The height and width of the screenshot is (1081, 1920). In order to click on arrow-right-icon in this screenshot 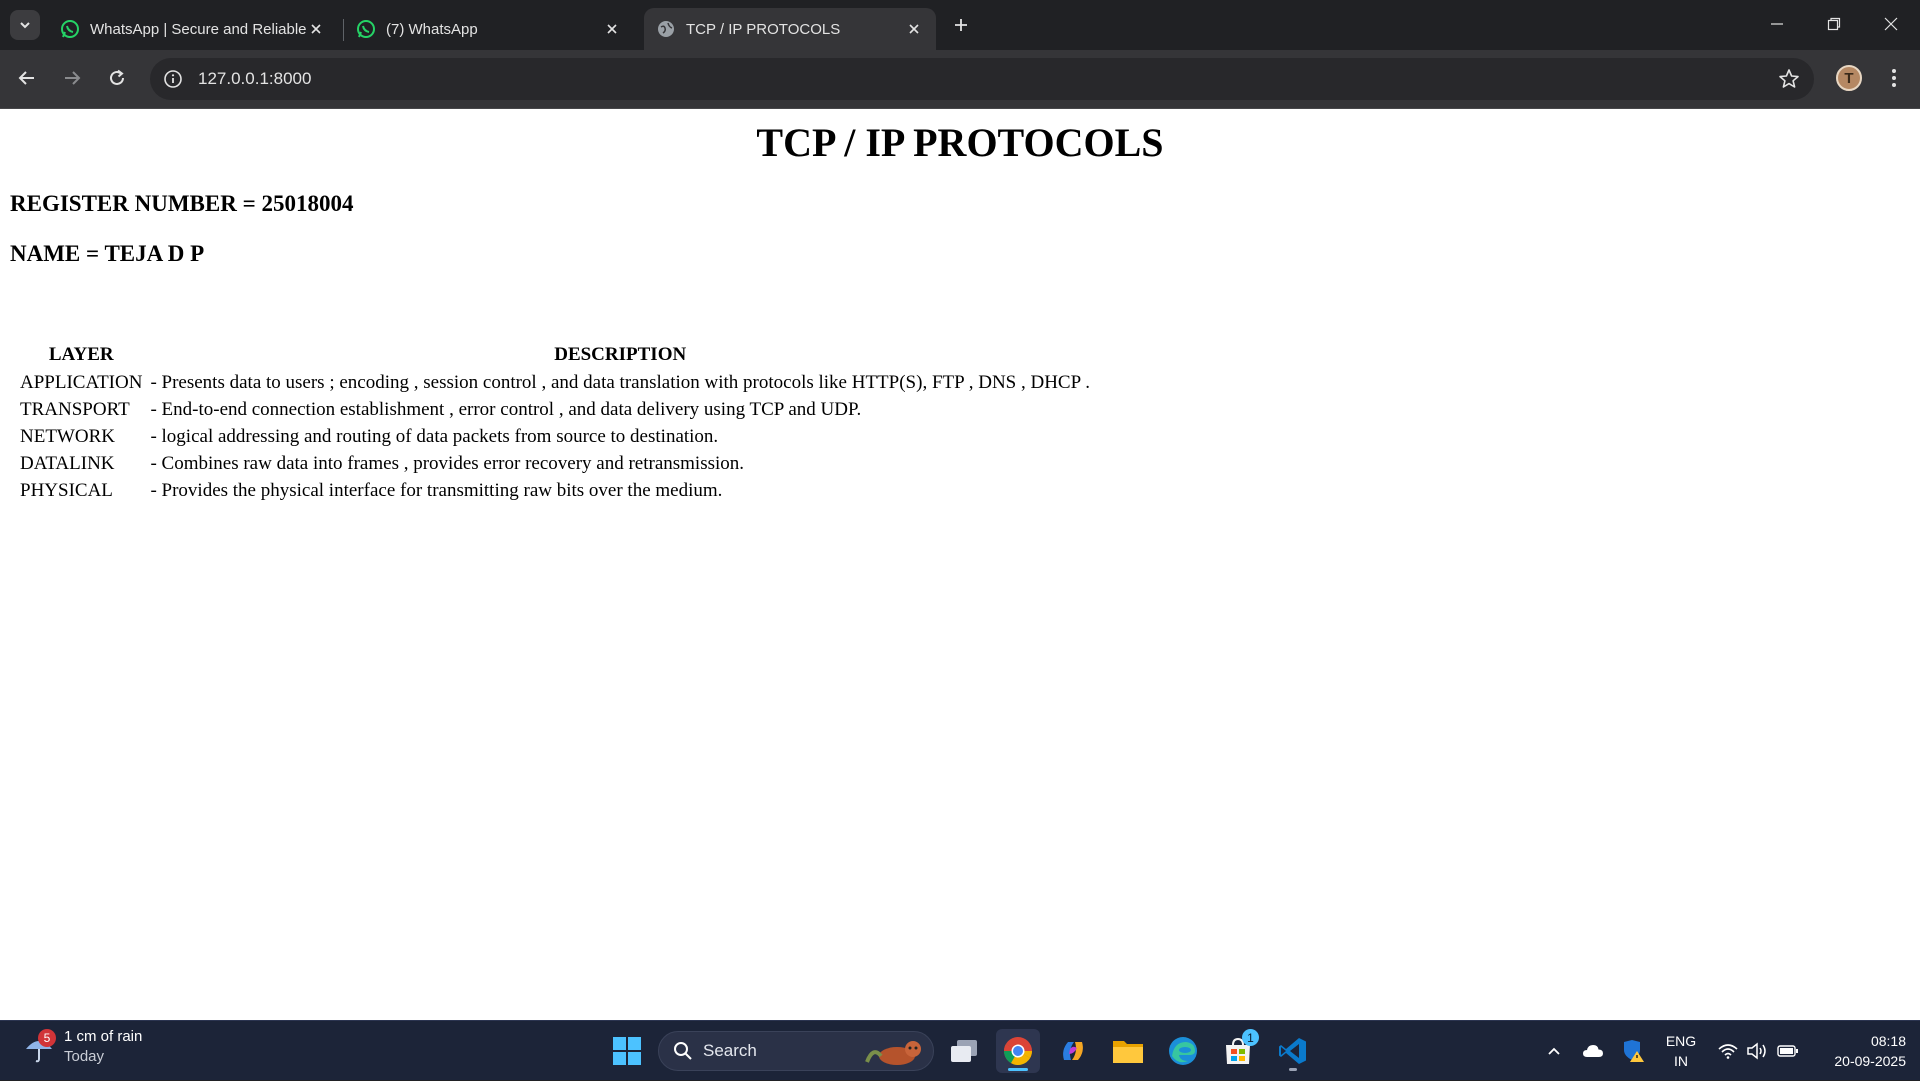, I will do `click(73, 78)`.